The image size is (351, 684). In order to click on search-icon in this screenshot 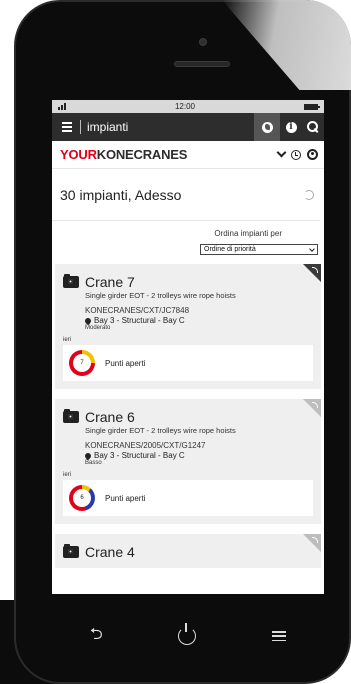, I will do `click(313, 127)`.